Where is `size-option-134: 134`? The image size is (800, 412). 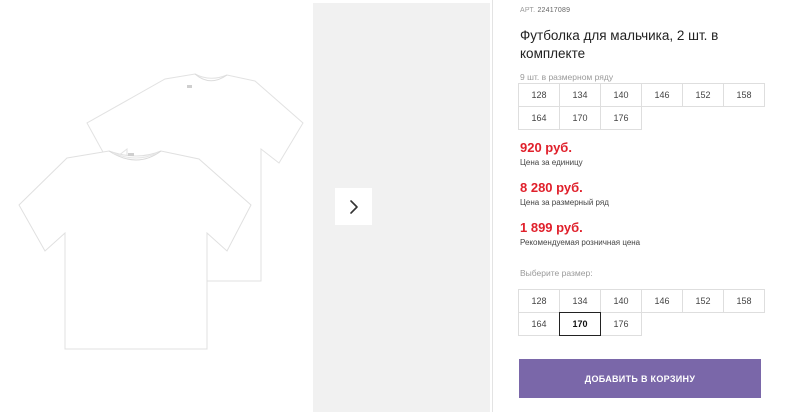
size-option-134: 134 is located at coordinates (580, 301).